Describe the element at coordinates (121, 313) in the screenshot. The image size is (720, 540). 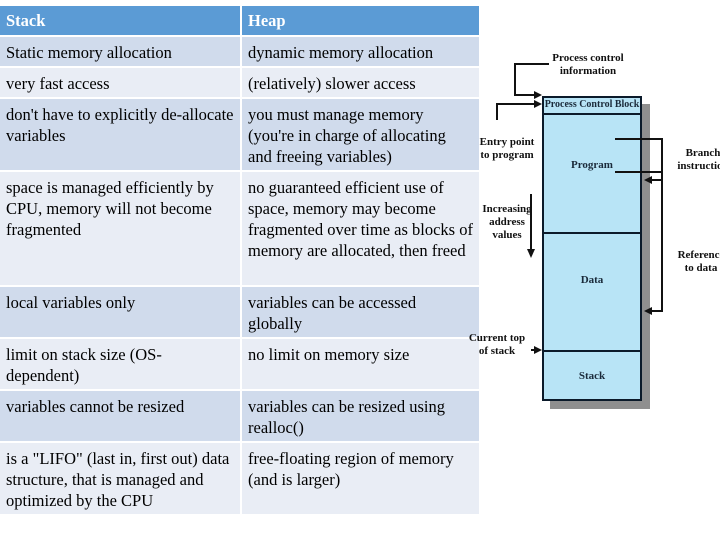
I see `stack-cell: local variables only` at that location.